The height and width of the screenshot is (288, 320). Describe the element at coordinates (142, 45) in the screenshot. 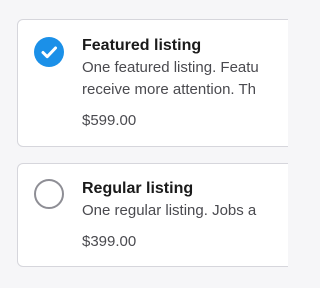

I see `option-title: Featured listing` at that location.